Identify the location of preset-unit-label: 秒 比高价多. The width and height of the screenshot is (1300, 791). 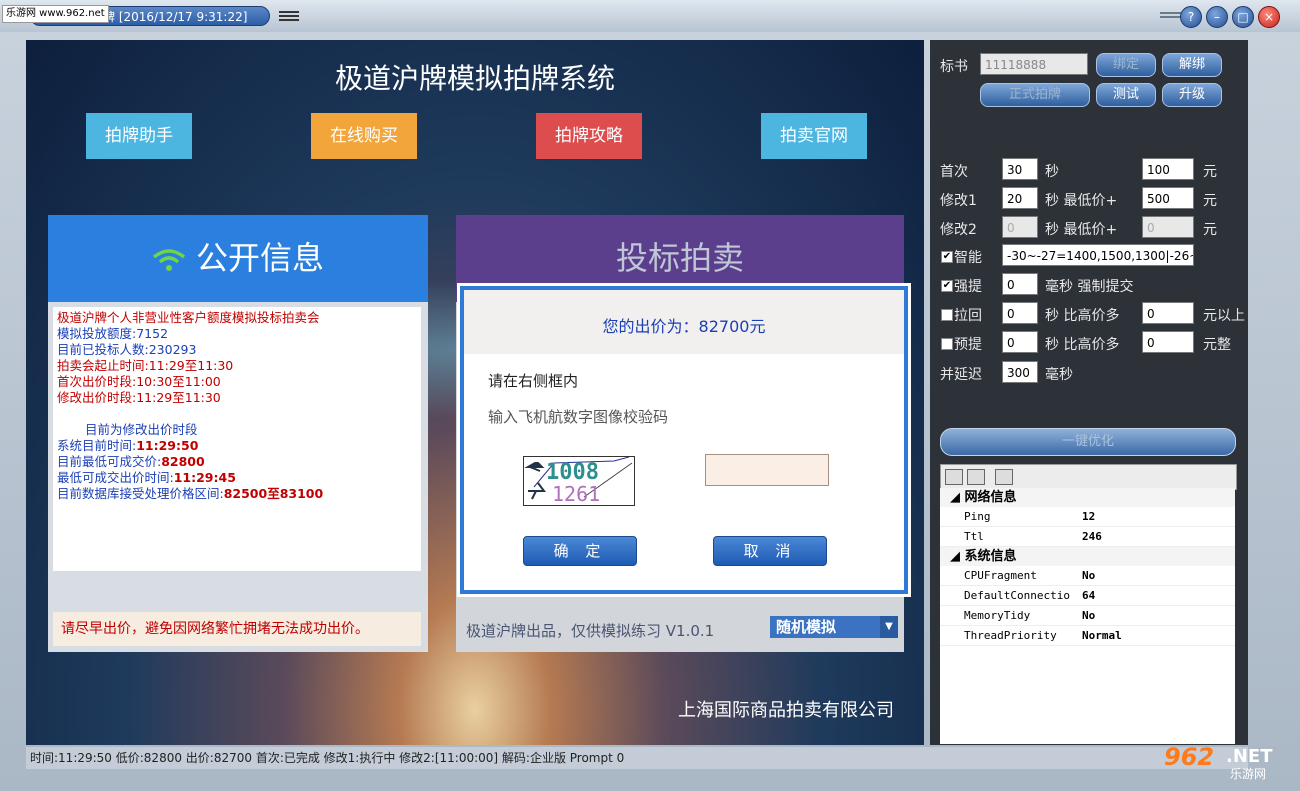
(1082, 345).